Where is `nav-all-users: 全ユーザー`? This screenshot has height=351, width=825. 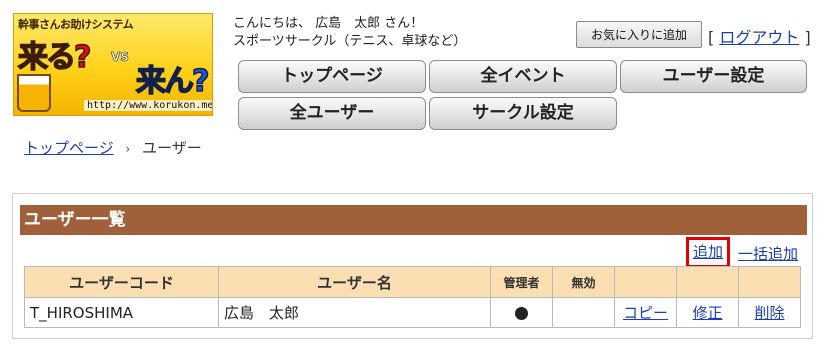
nav-all-users: 全ユーザー is located at coordinates (332, 113).